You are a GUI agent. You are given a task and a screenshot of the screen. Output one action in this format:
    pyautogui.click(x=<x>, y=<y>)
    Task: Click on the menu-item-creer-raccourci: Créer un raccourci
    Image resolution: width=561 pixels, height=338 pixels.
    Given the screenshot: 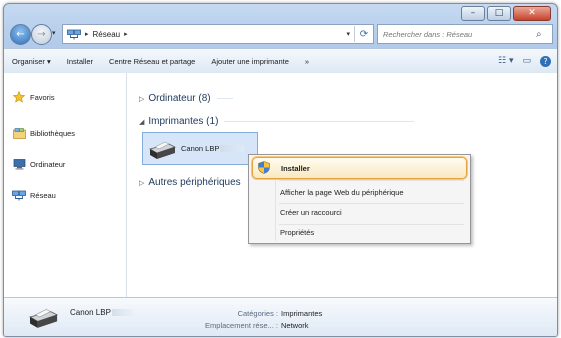 What is the action you would take?
    pyautogui.click(x=359, y=212)
    